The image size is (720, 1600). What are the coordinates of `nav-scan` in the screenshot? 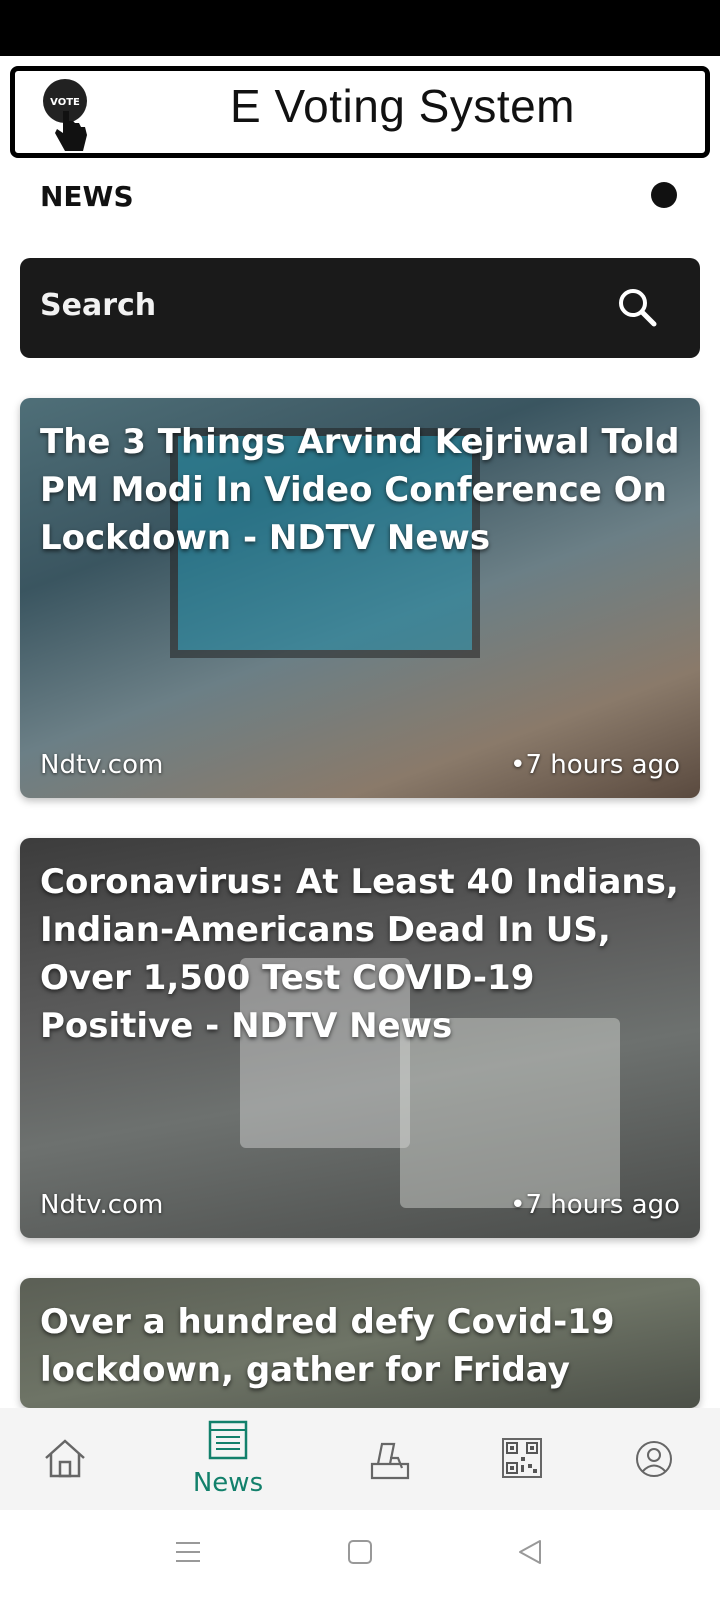 It's located at (522, 1459).